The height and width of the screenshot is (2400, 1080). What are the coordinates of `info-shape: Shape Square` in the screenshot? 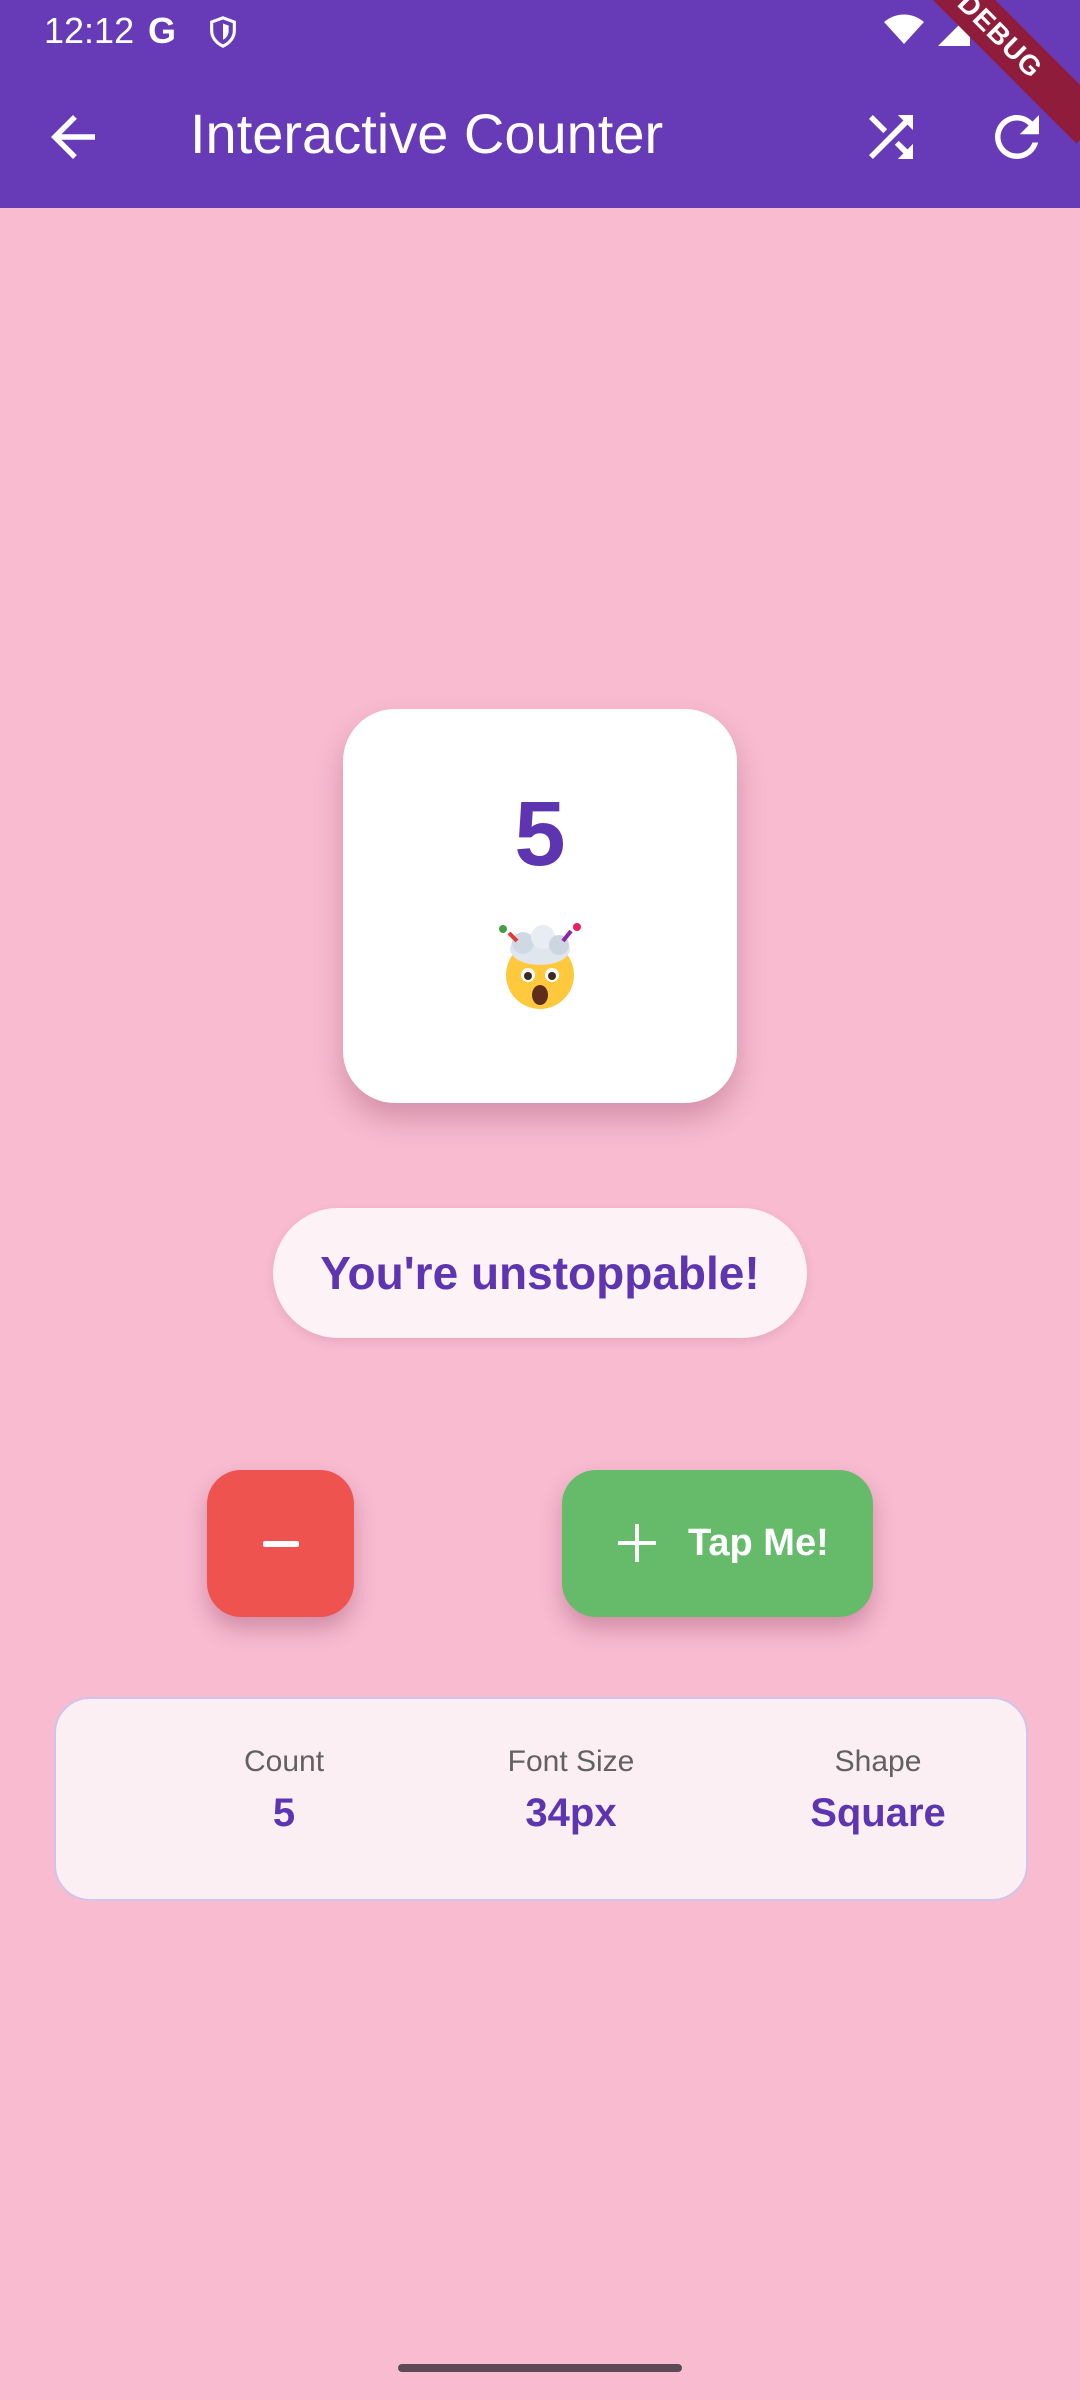 It's located at (878, 1799).